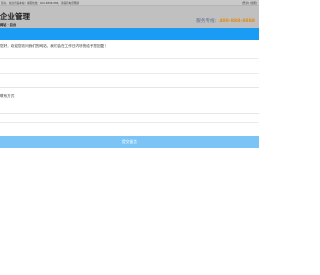  I want to click on submit-button: 提交留言, so click(129, 142).